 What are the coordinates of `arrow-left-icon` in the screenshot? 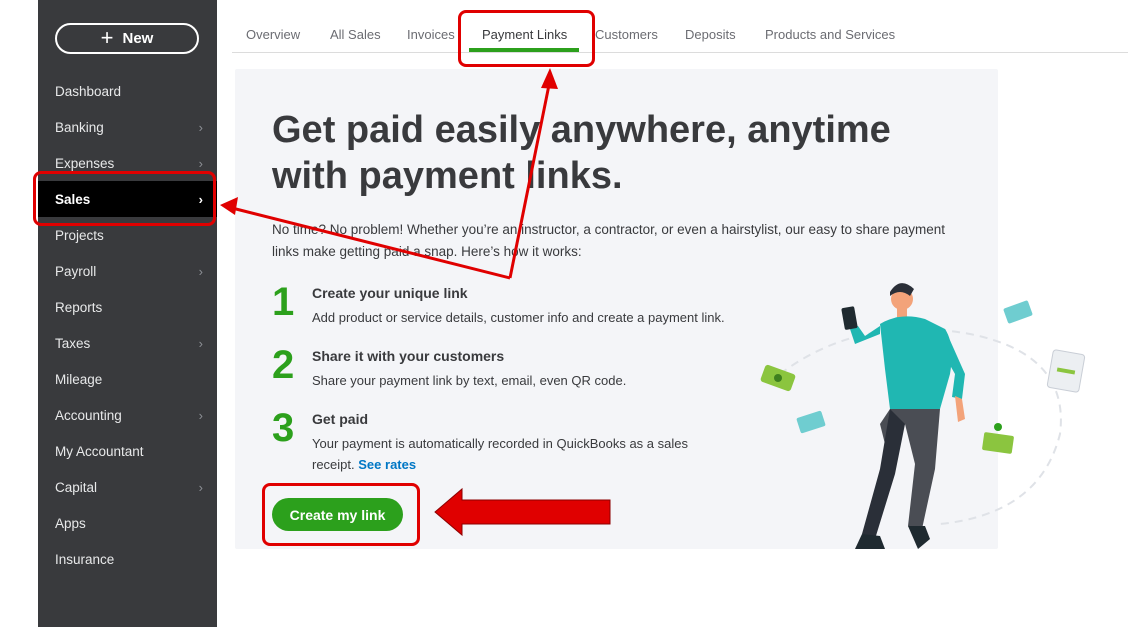 It's located at (522, 512).